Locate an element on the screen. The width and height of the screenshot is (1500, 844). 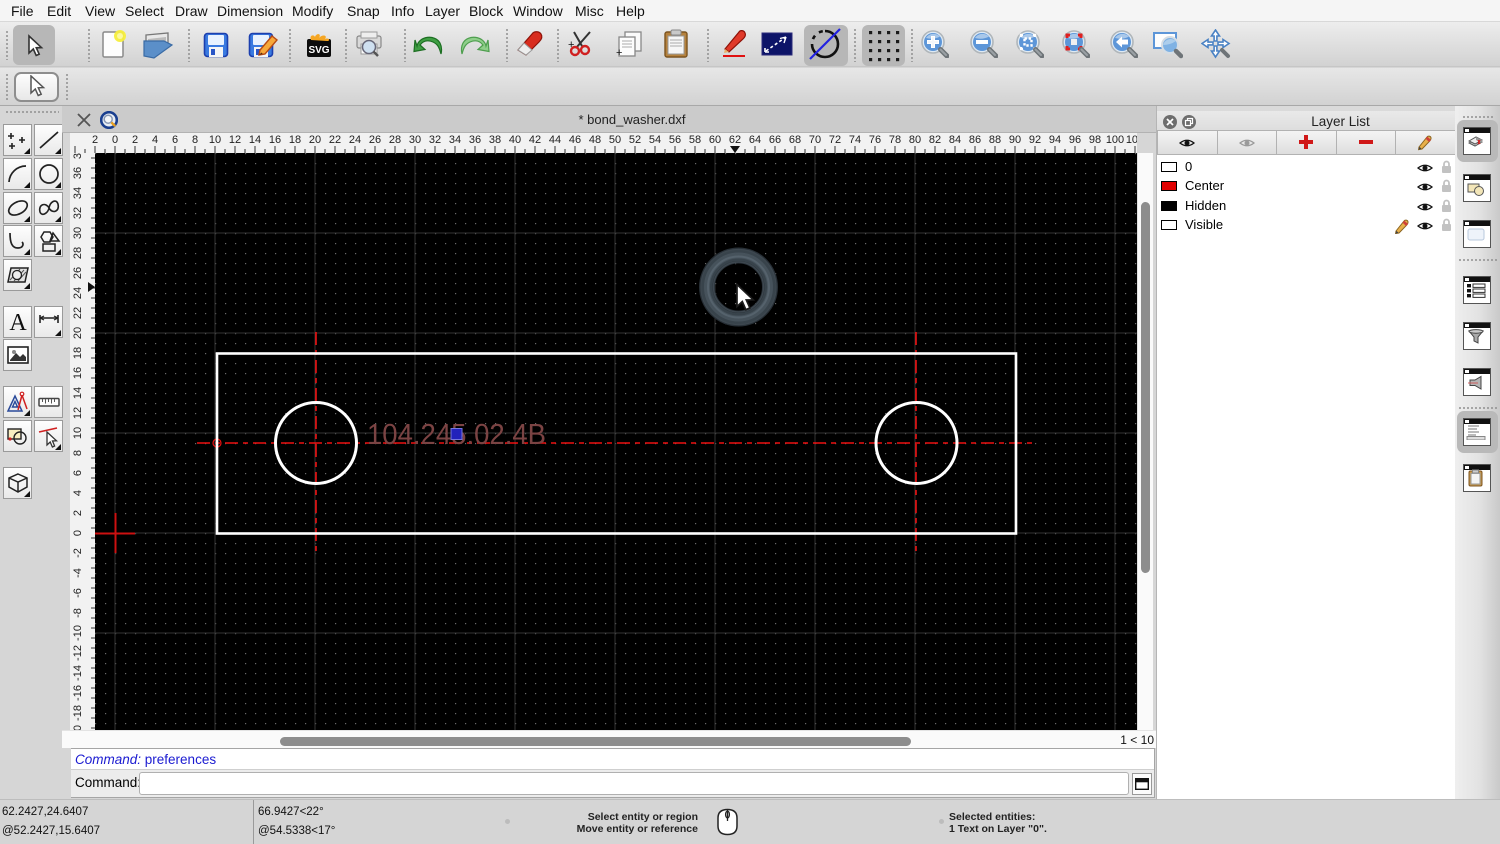
svg-text: 66 is located at coordinates (775, 140).